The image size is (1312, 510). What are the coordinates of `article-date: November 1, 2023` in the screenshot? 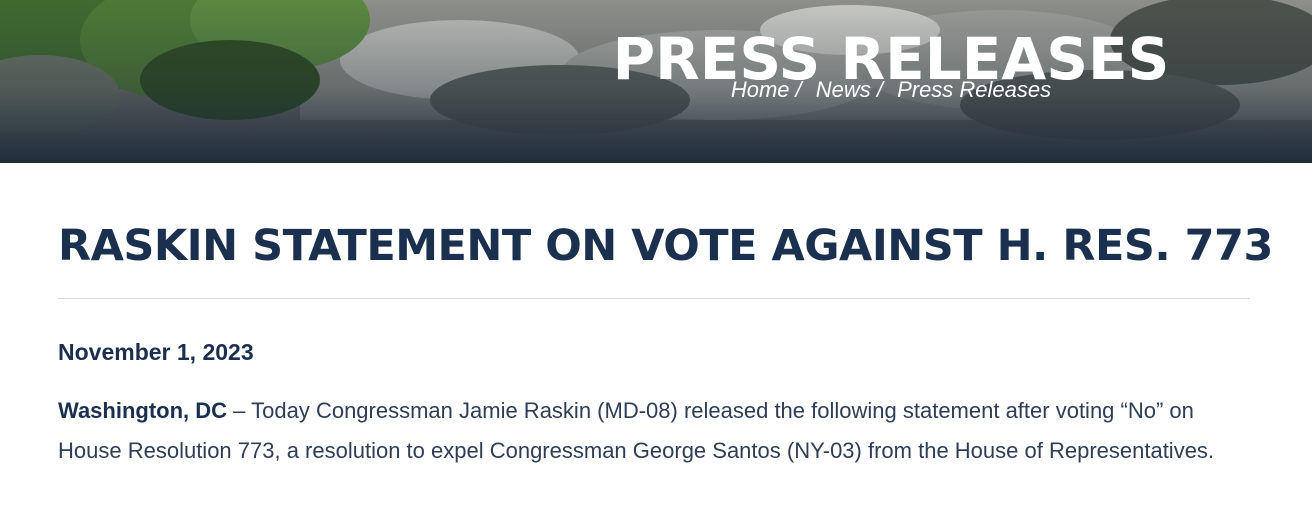 It's located at (156, 352).